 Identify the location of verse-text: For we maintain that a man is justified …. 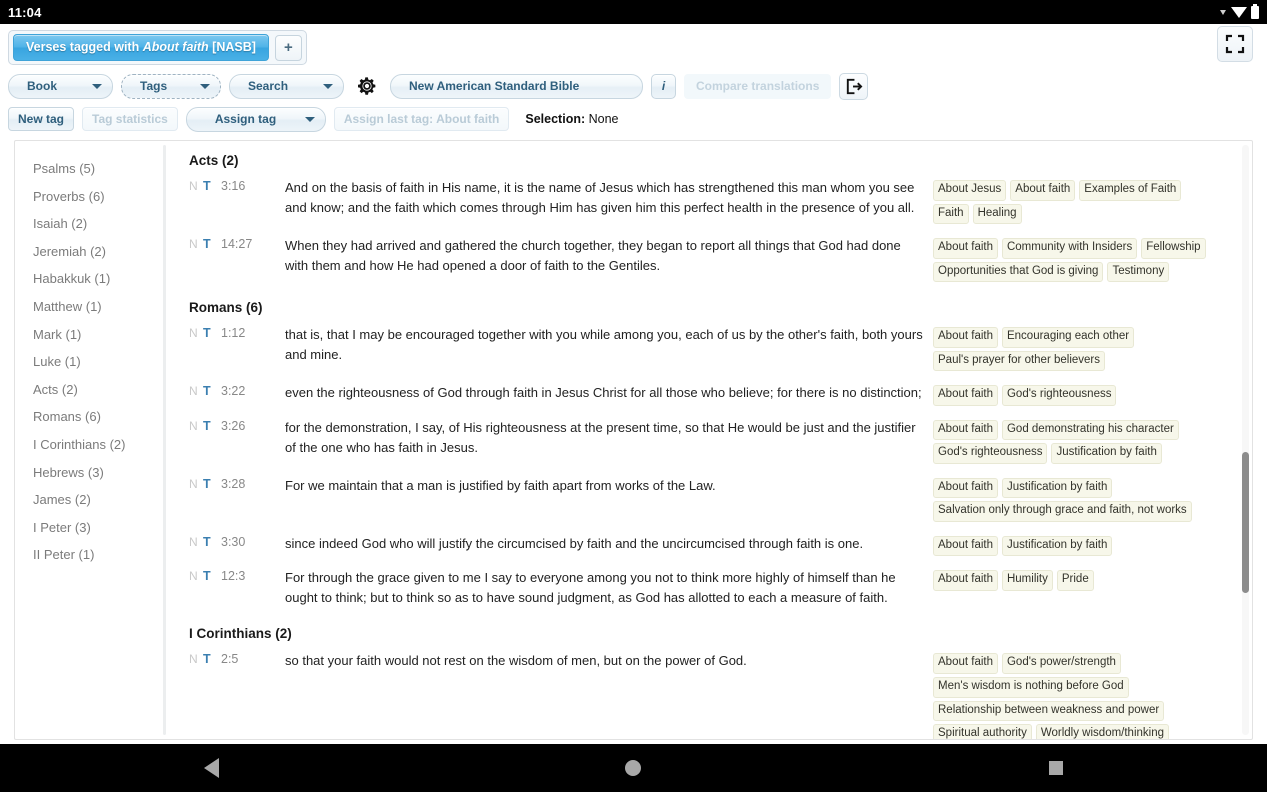
(609, 486).